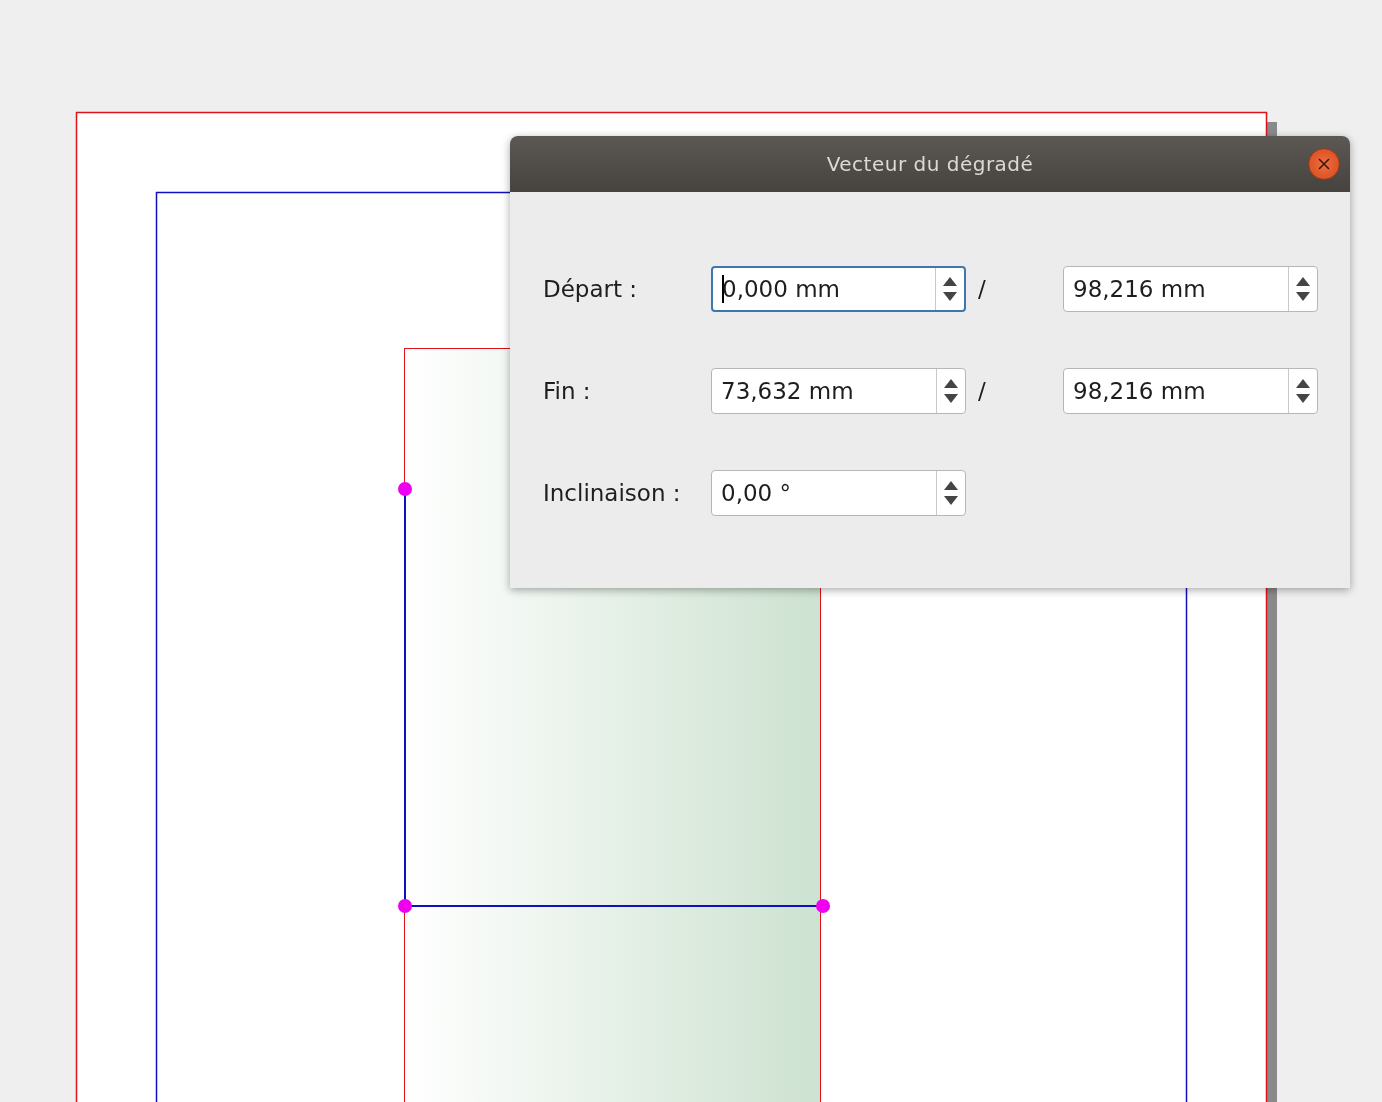  What do you see at coordinates (838, 391) in the screenshot?
I see `spin-field: 73,632 mm` at bounding box center [838, 391].